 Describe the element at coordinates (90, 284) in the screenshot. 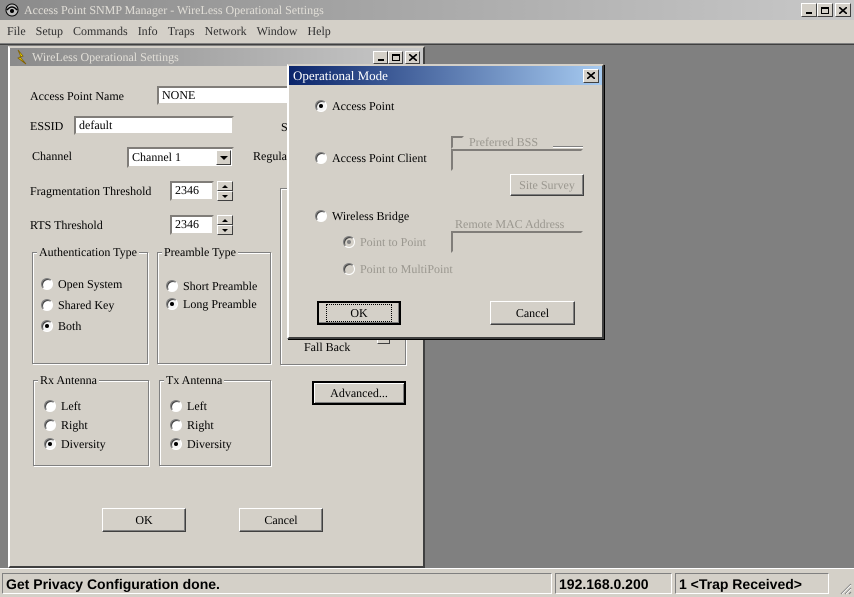

I see `radio-label: Open System` at that location.